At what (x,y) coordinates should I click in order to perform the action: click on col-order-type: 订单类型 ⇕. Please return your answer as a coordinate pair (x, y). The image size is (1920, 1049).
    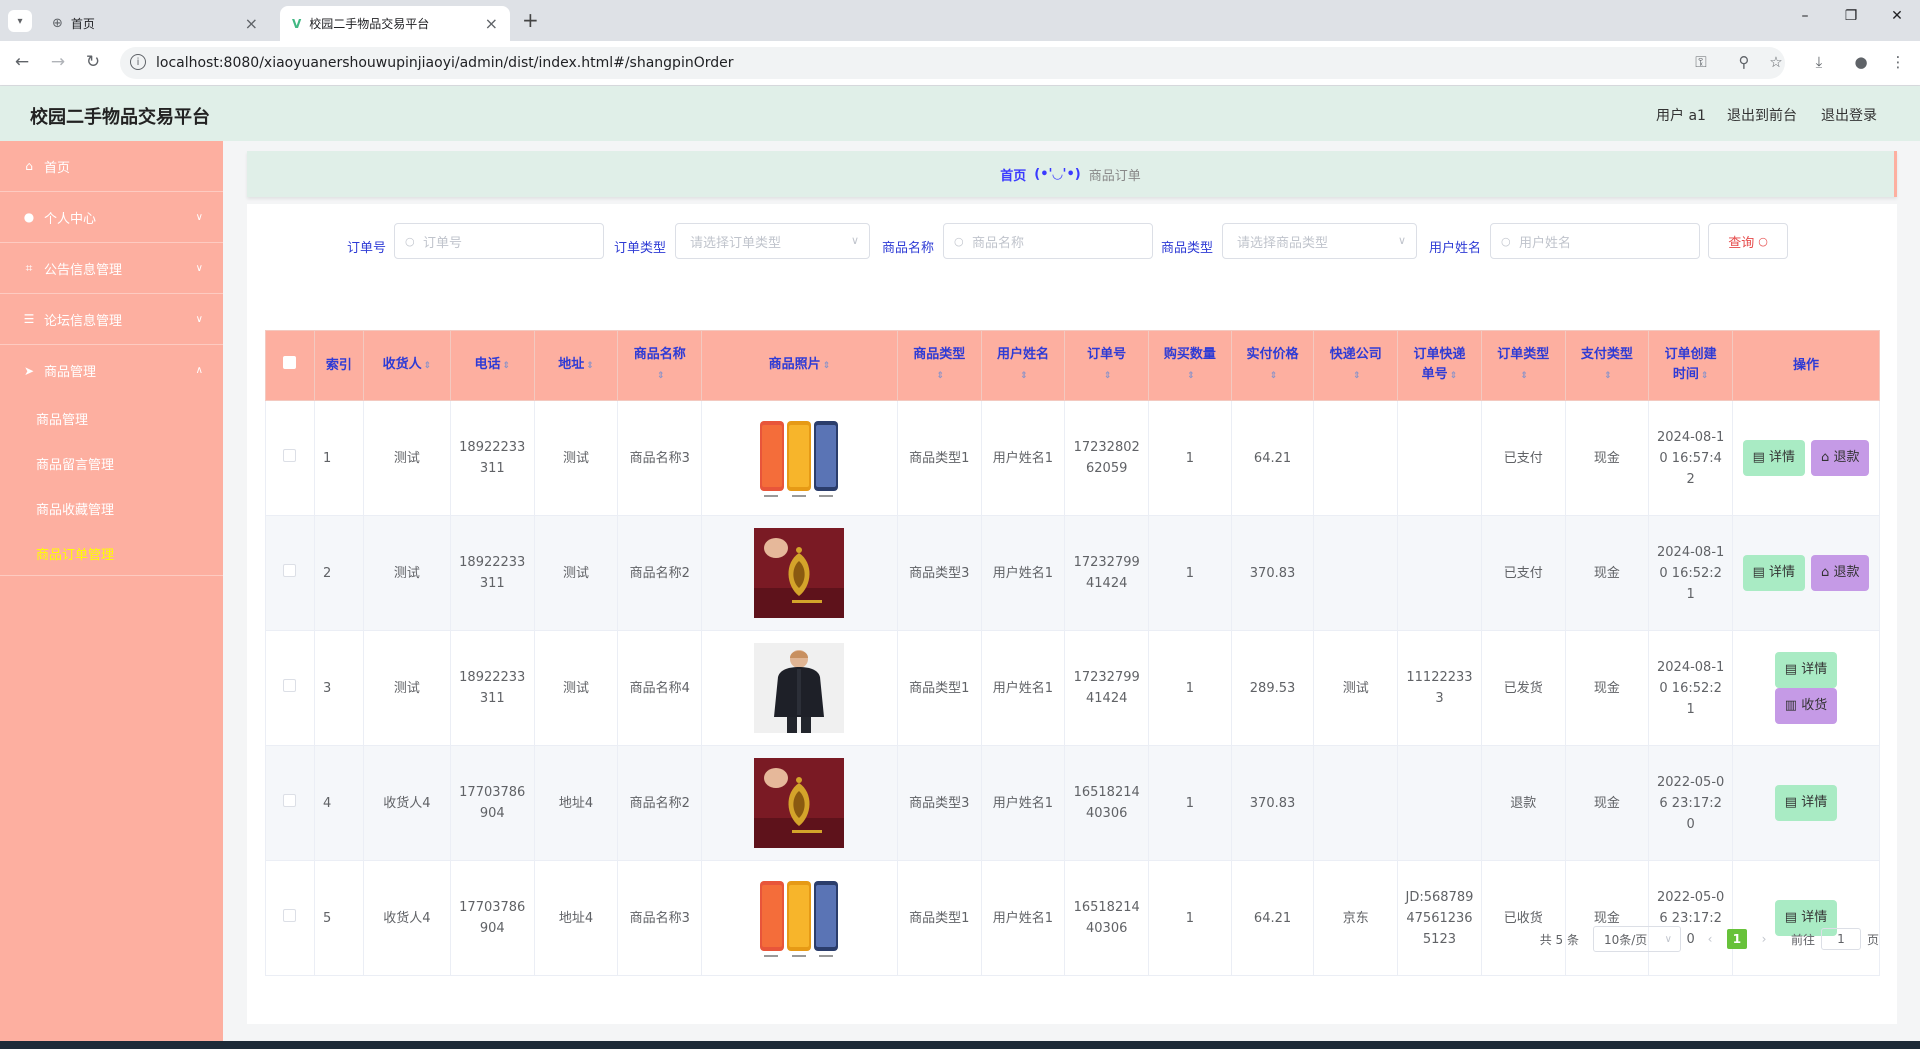
    Looking at the image, I should click on (1523, 365).